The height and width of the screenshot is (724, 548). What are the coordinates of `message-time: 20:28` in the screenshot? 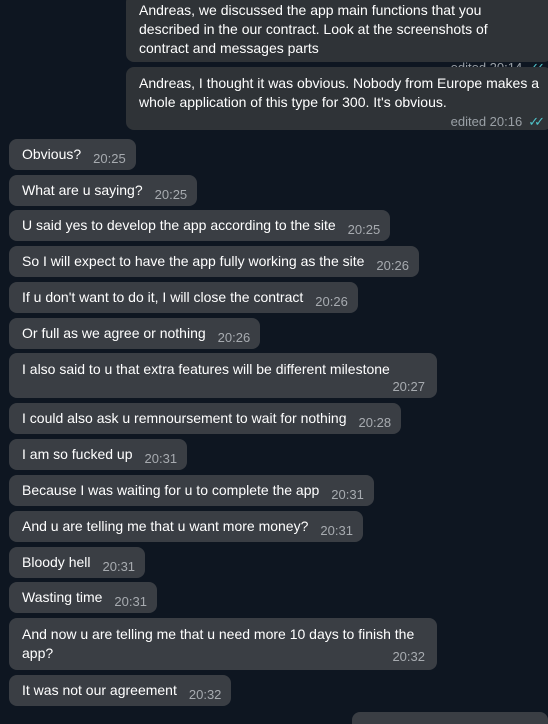 It's located at (375, 422).